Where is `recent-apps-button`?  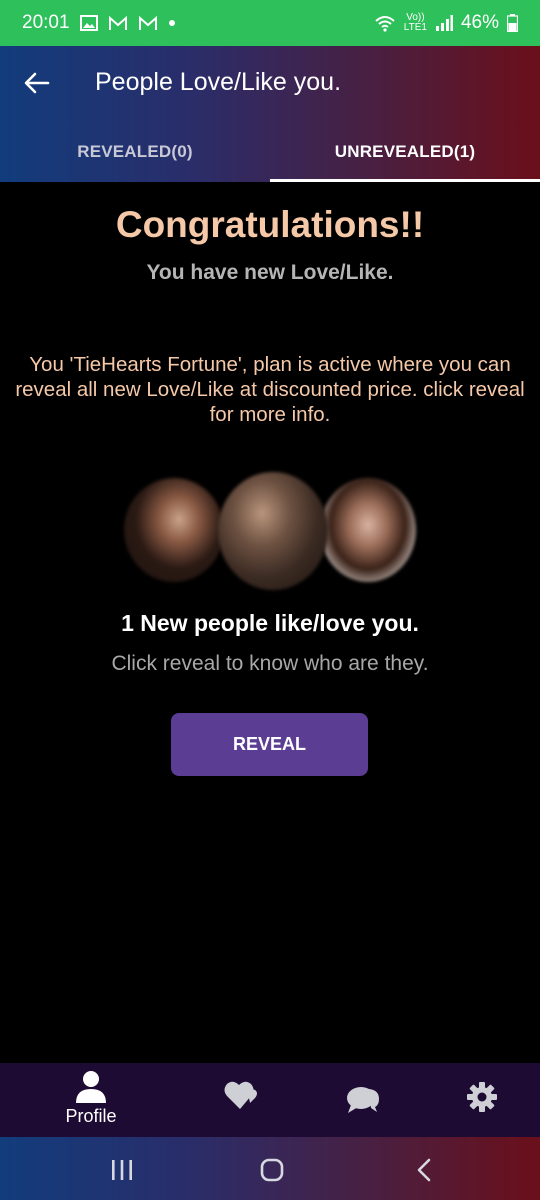
recent-apps-button is located at coordinates (122, 1170).